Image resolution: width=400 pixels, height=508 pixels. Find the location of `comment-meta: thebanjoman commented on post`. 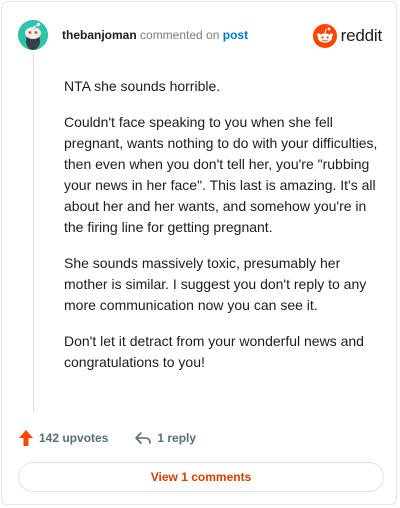

comment-meta: thebanjoman commented on post is located at coordinates (155, 35).